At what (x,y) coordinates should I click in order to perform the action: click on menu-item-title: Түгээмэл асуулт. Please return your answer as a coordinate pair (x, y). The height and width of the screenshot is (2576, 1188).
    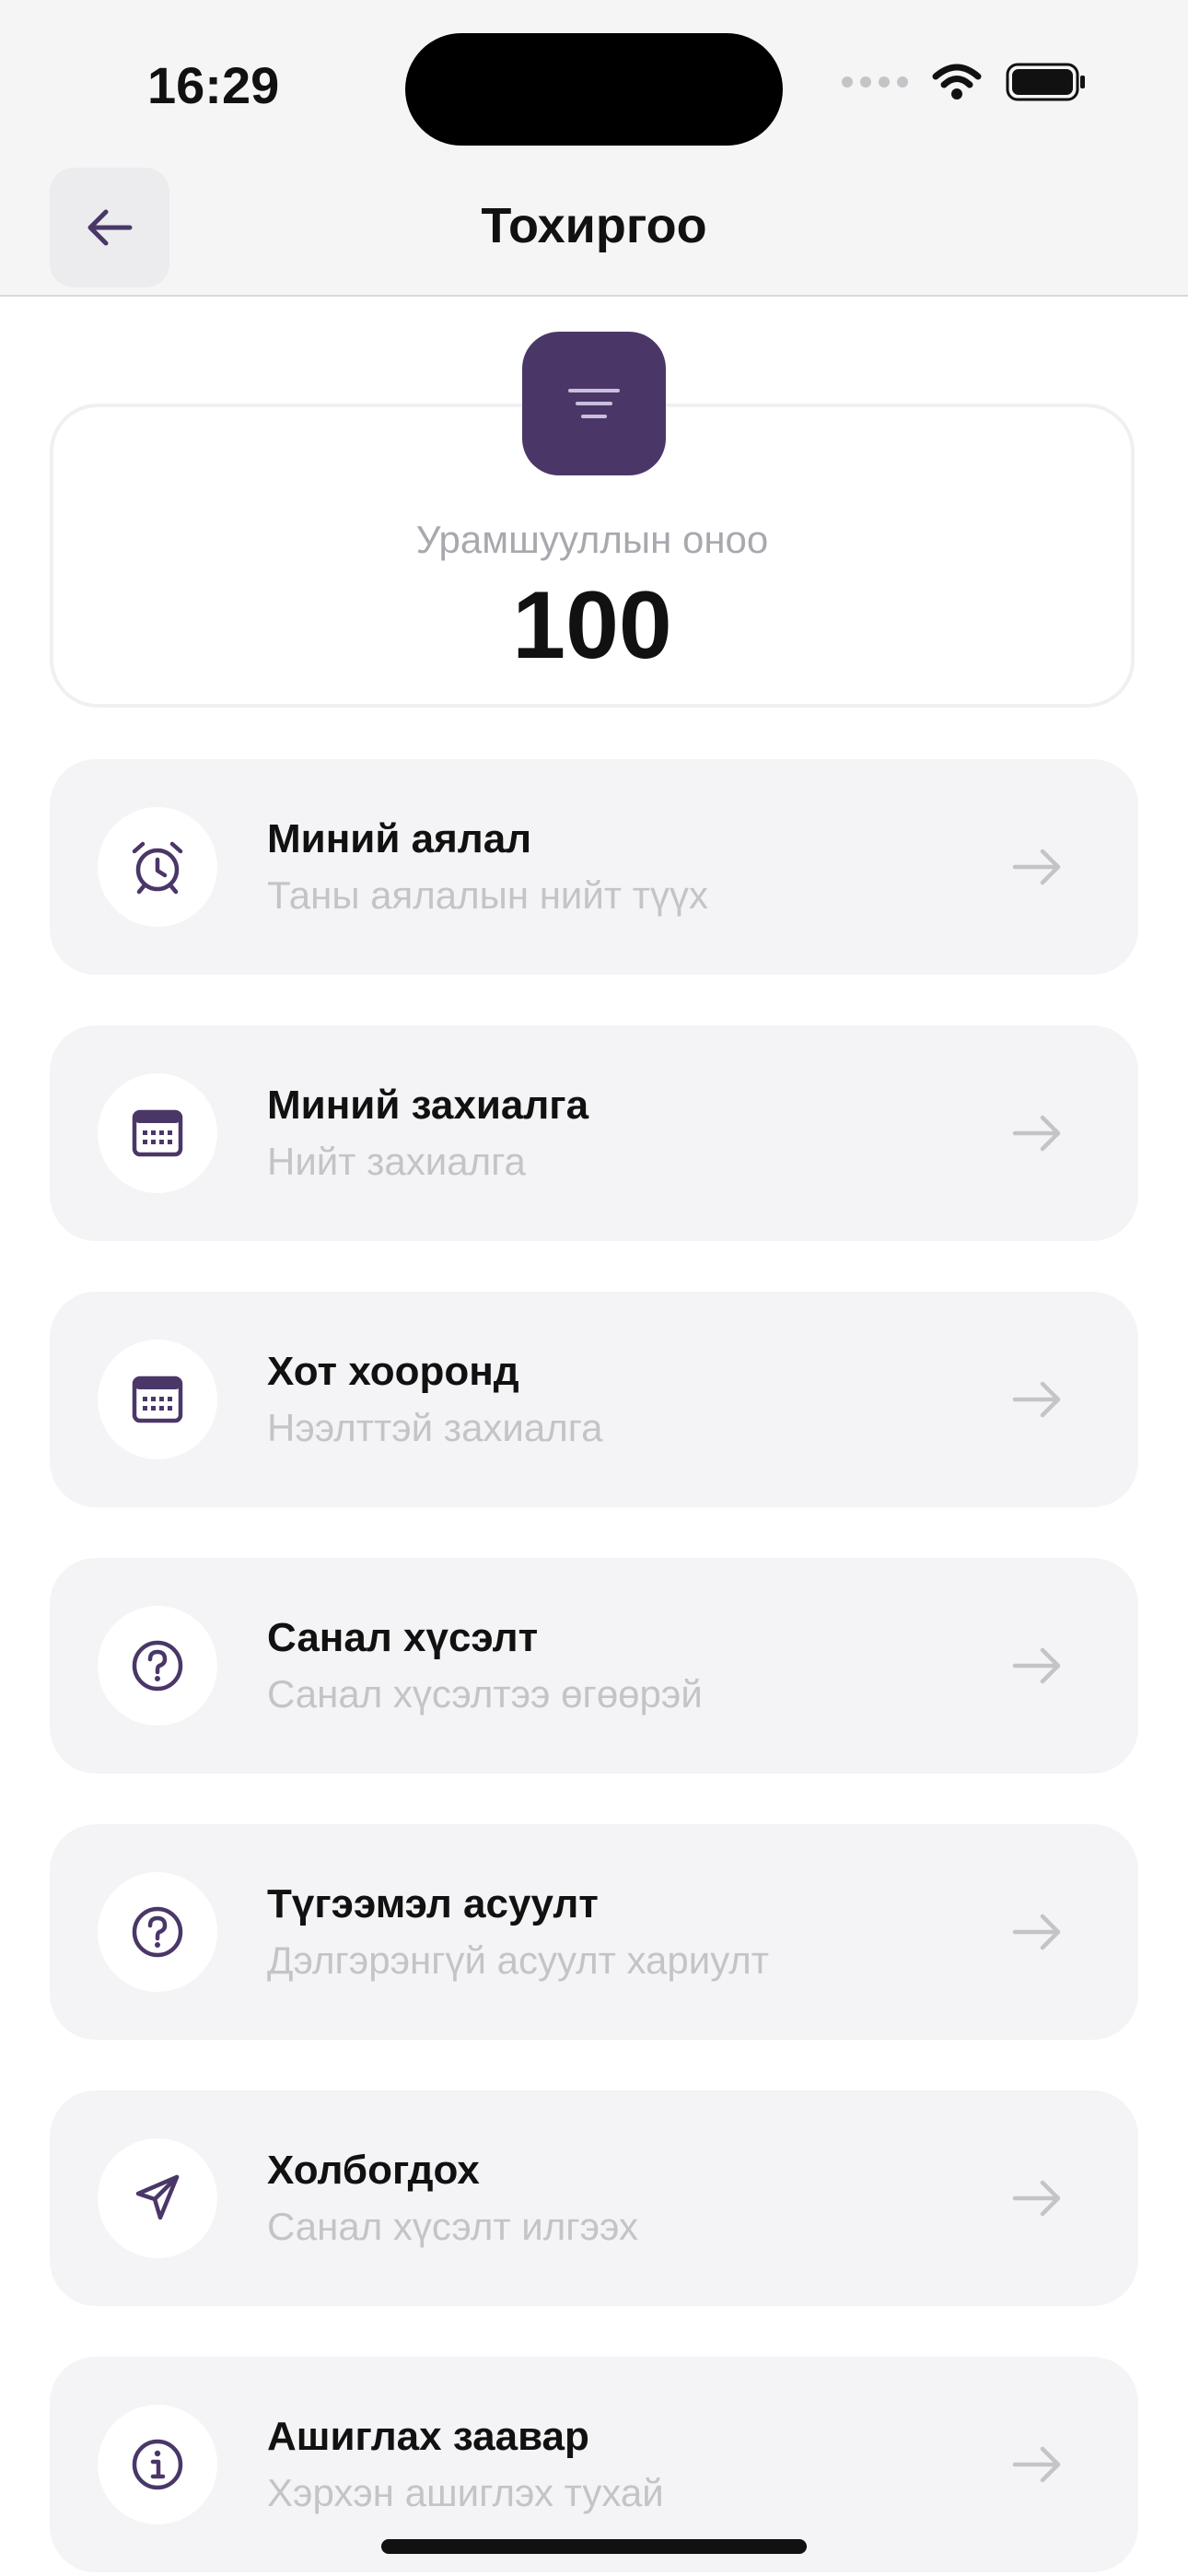
    Looking at the image, I should click on (433, 1904).